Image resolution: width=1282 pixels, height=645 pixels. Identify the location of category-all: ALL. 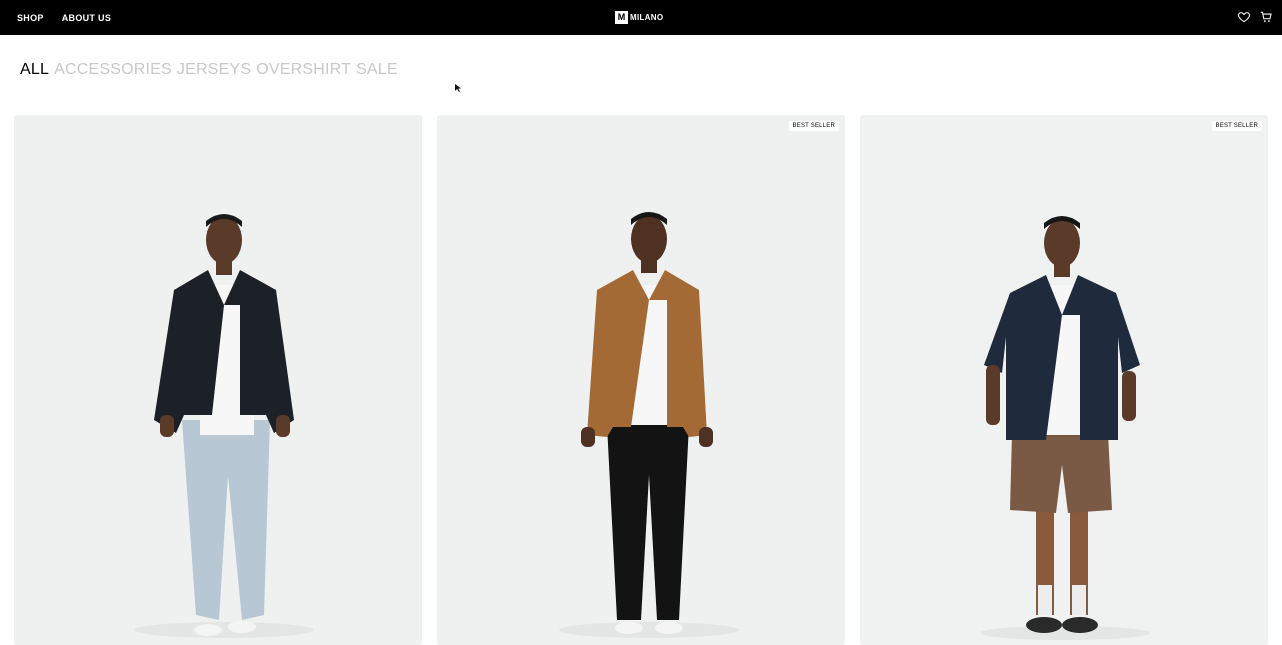
(34, 70).